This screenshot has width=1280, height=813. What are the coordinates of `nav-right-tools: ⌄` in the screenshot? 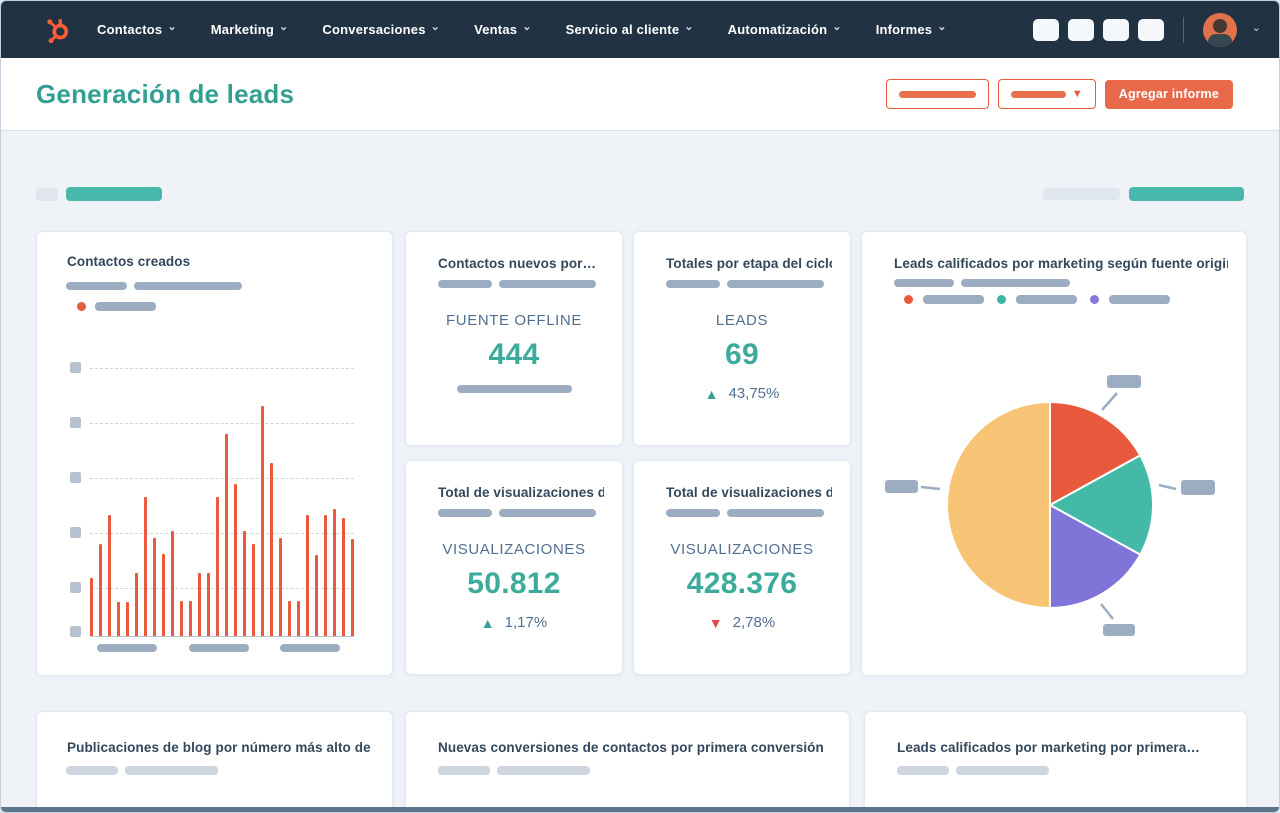 It's located at (1146, 29).